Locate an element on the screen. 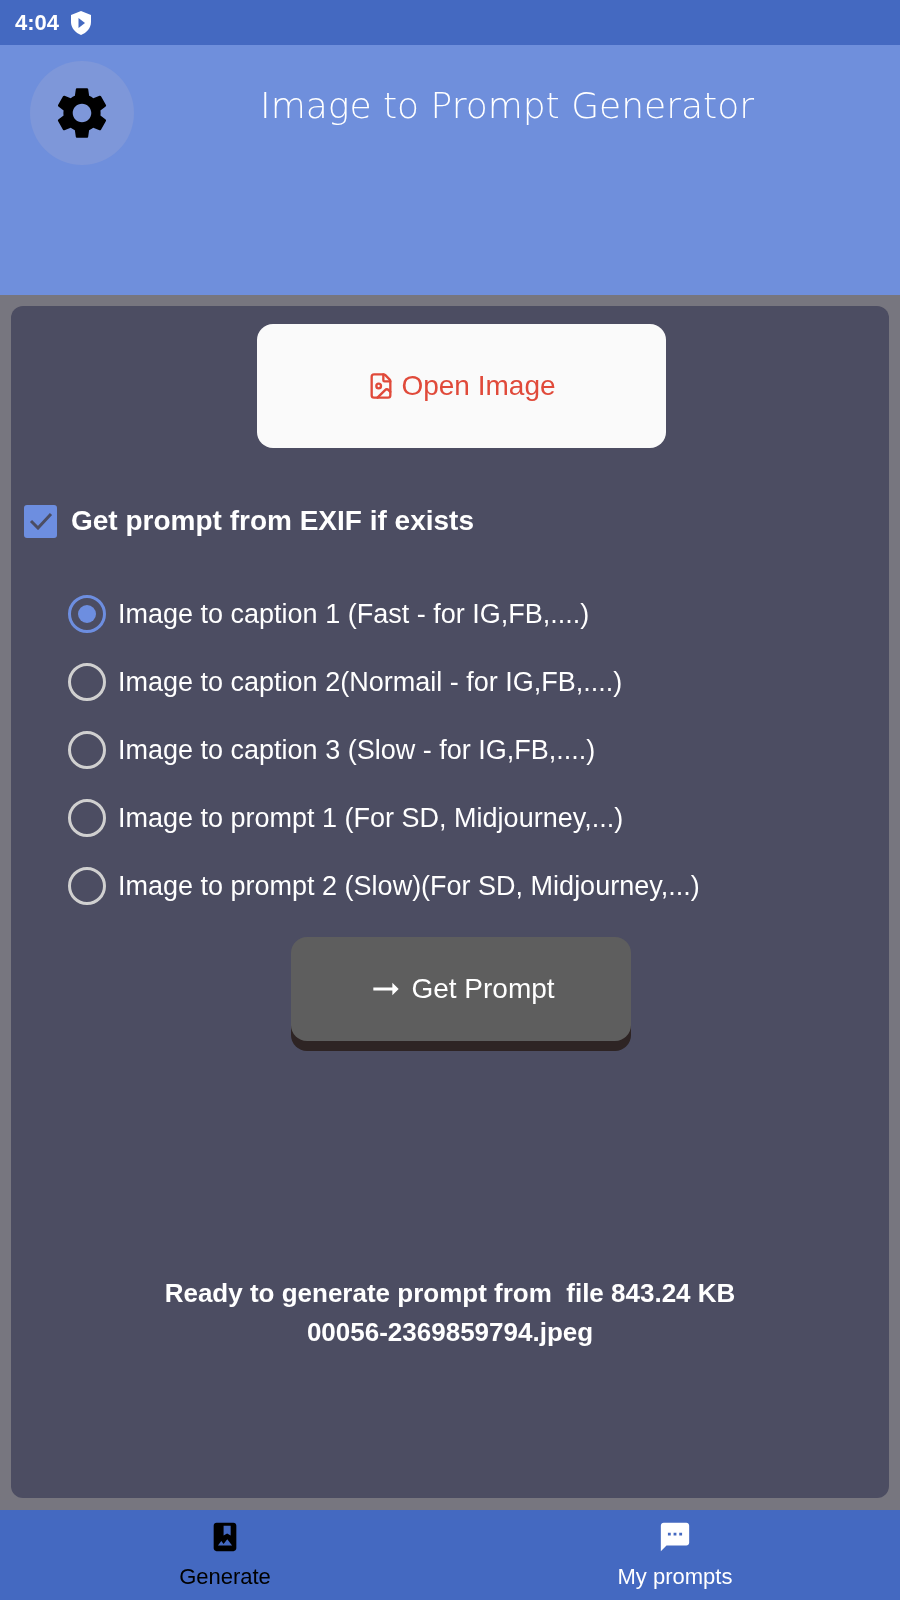  mode-option-label: Image to caption 1 (Fast - for IG,FB,....) is located at coordinates (354, 614).